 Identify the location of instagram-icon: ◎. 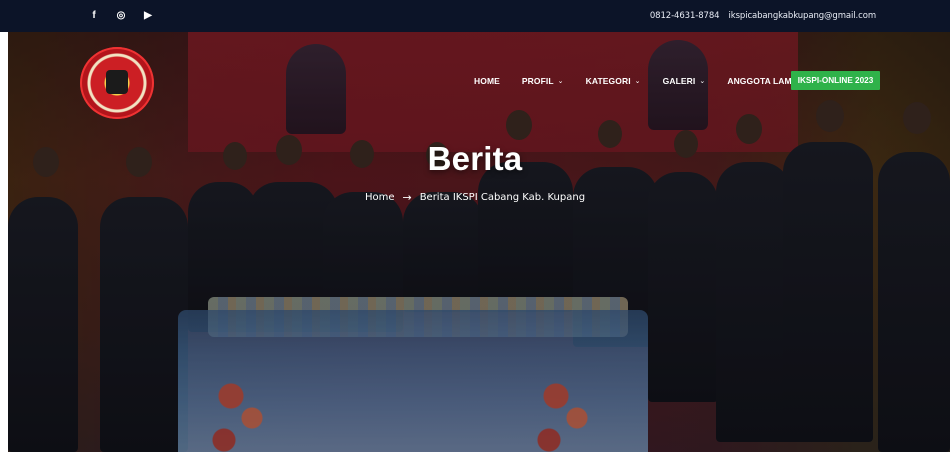
(121, 16).